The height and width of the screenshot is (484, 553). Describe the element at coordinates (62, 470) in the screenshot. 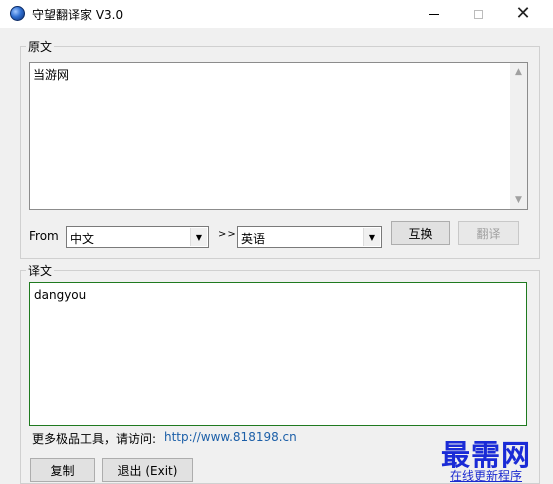

I see `copy-button: 复制` at that location.